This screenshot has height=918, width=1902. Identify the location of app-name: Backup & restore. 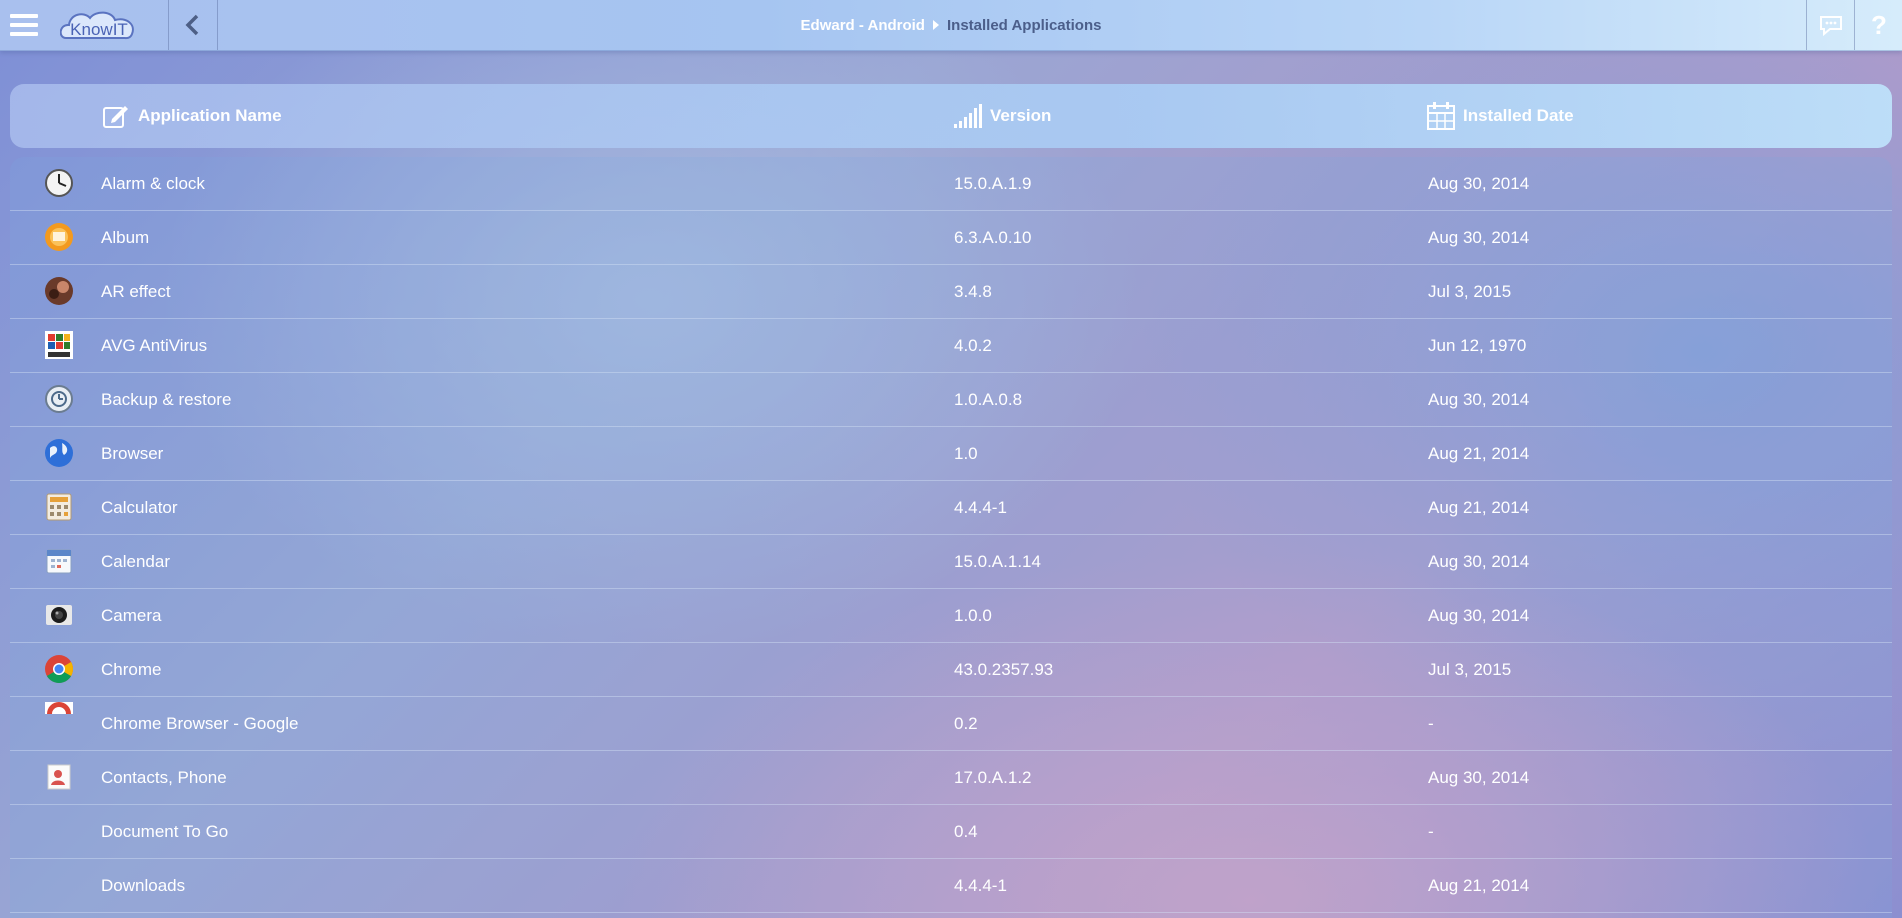
(166, 399).